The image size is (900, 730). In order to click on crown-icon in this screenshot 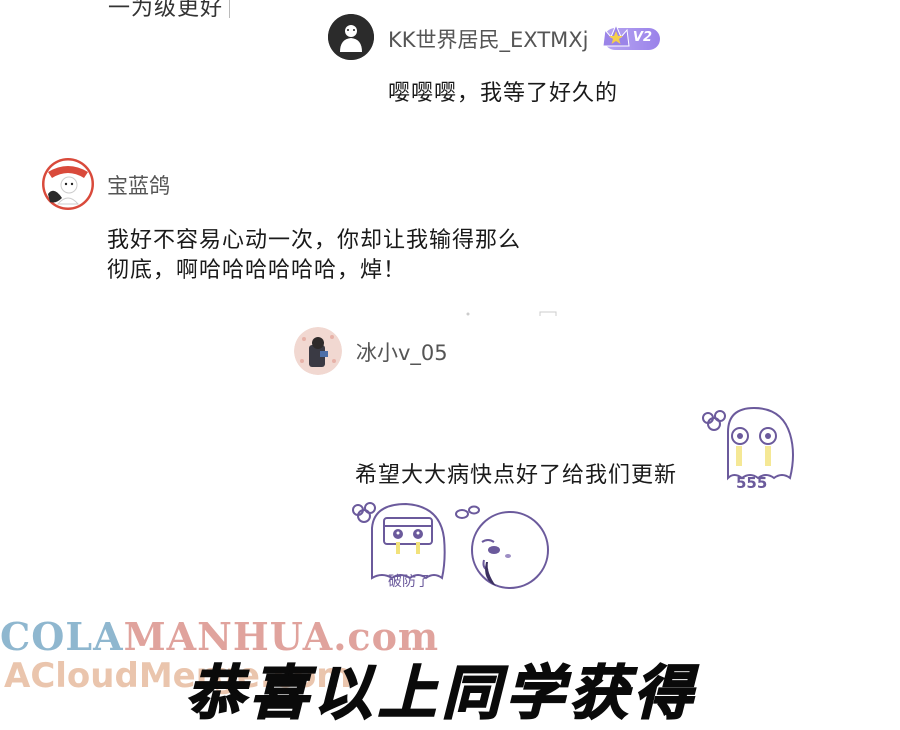, I will do `click(616, 35)`.